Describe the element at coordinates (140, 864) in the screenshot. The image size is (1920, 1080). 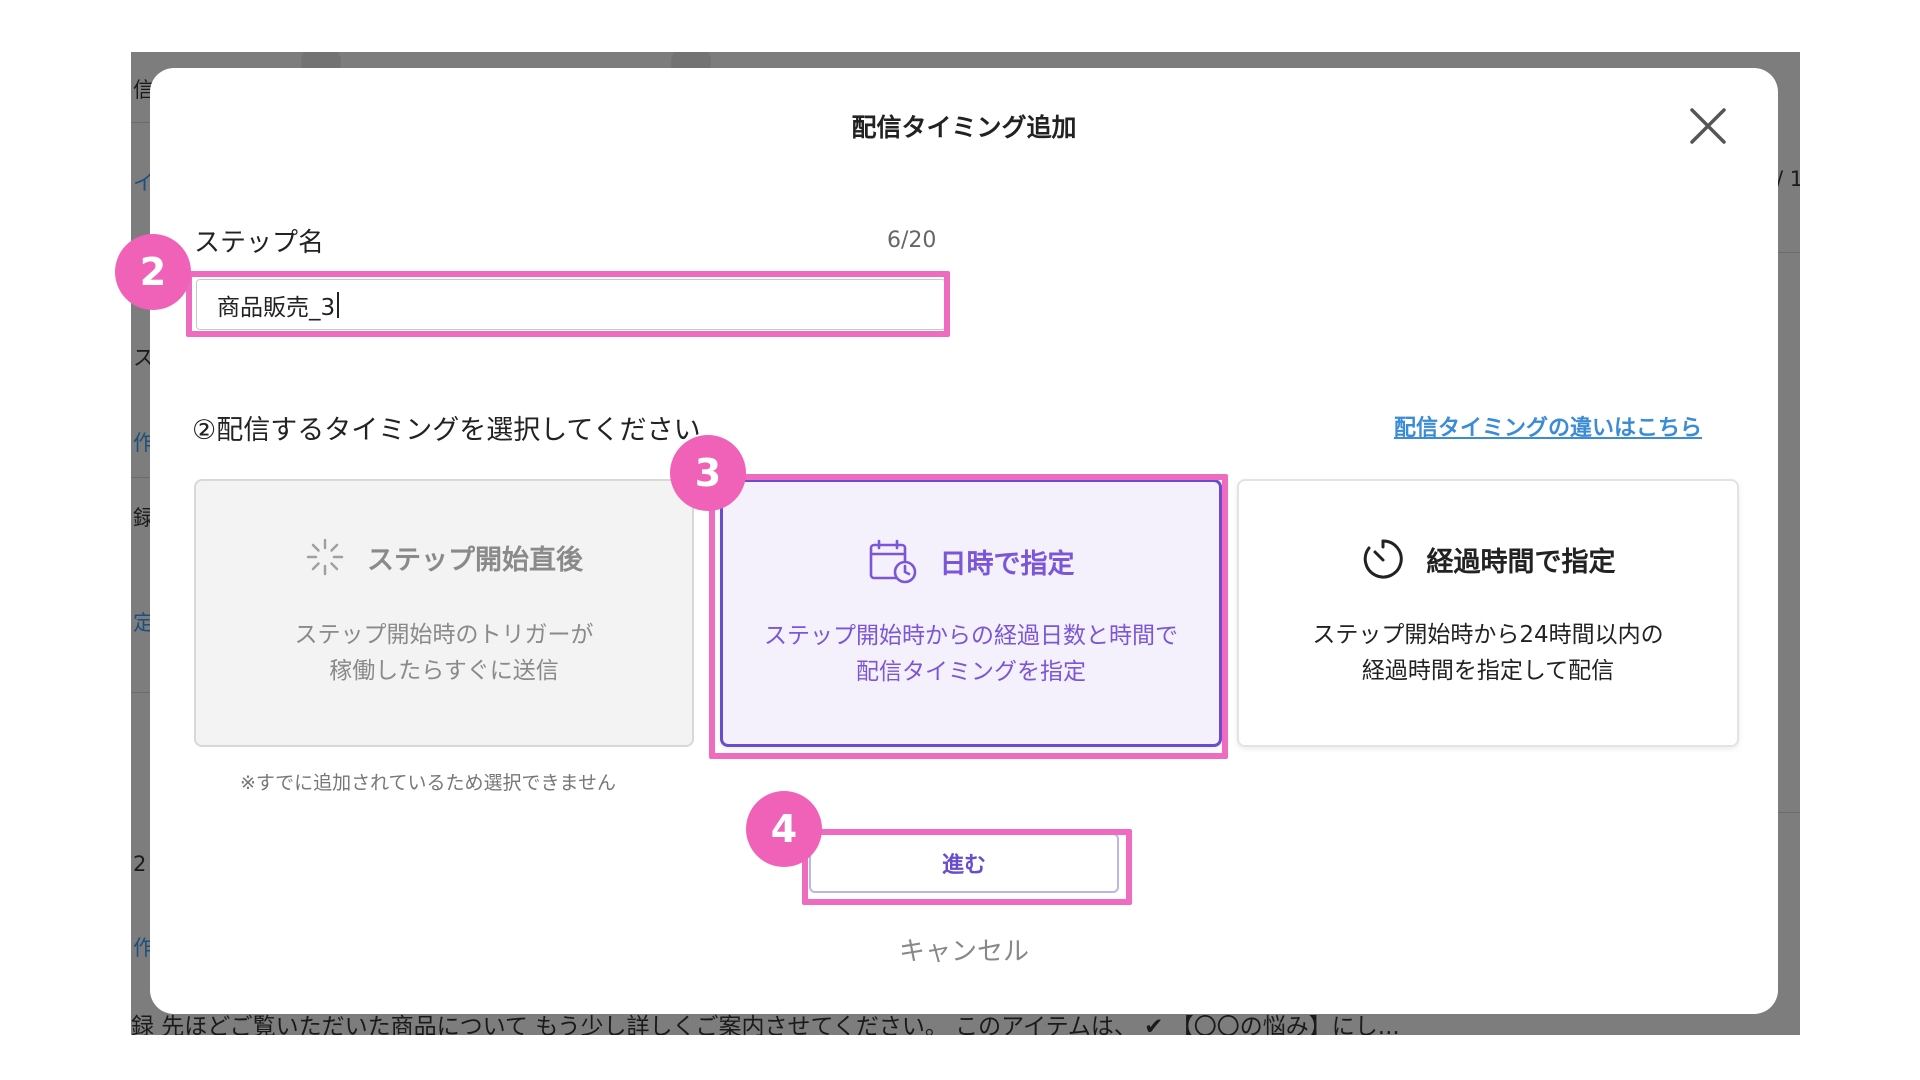
I see `background-text: 2` at that location.